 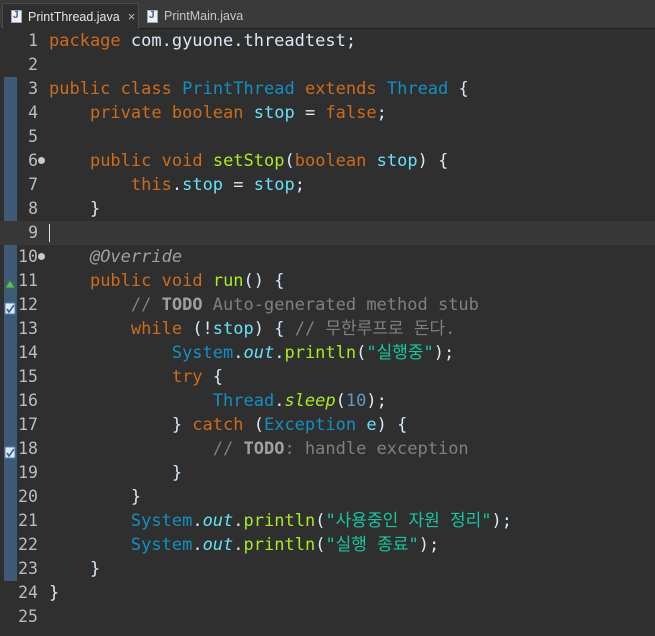 I want to click on line-number: 11, so click(x=28, y=280).